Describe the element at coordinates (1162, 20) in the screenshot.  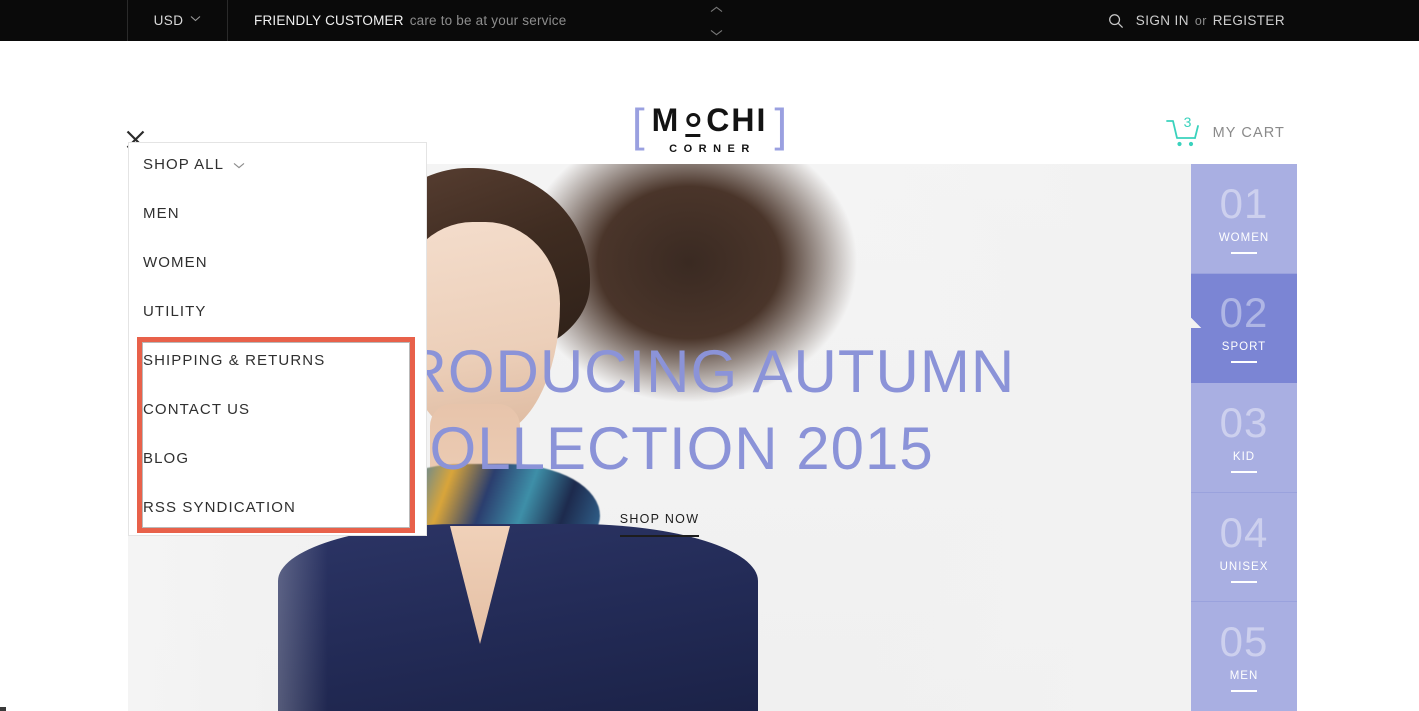
I see `sign-in-link: SIGN IN` at that location.